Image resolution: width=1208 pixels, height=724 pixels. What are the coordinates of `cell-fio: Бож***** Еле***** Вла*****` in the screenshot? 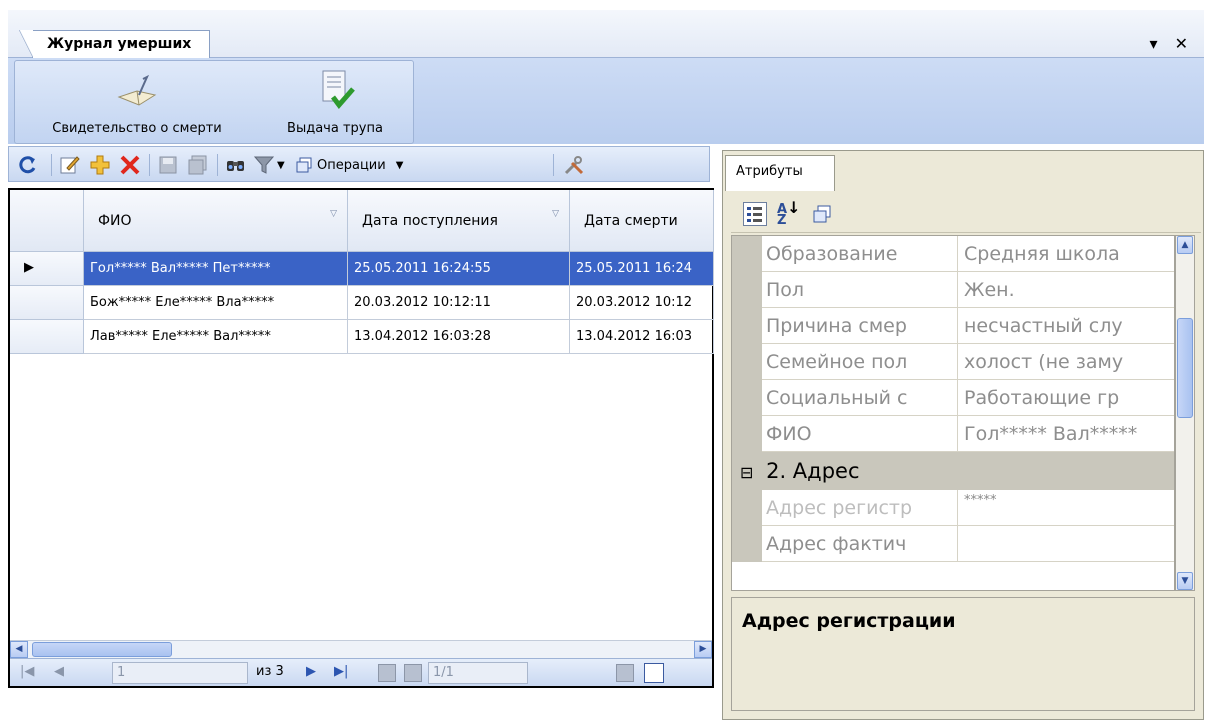 It's located at (216, 303).